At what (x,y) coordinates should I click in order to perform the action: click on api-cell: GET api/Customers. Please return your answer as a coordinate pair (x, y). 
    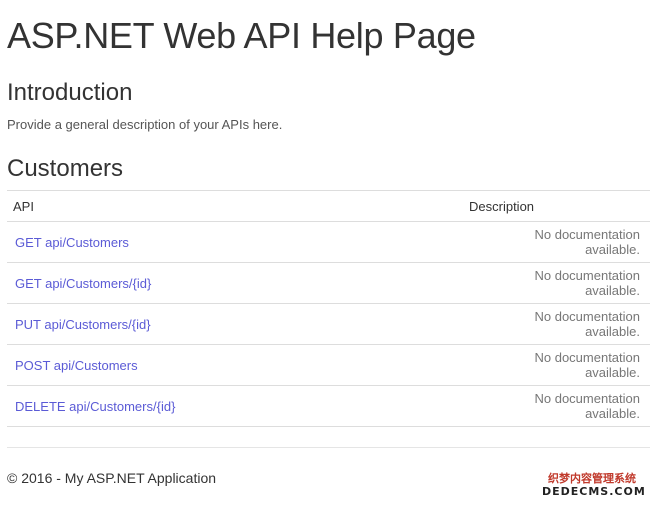
    Looking at the image, I should click on (238, 242).